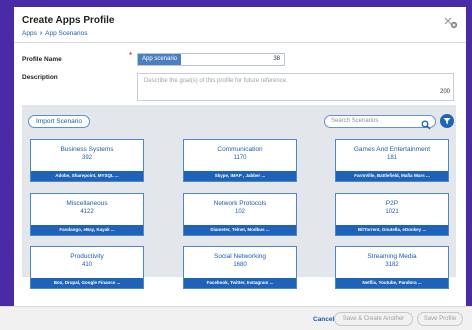 Image resolution: width=472 pixels, height=330 pixels. Describe the element at coordinates (323, 319) in the screenshot. I see `cancel-button: Cancel` at that location.